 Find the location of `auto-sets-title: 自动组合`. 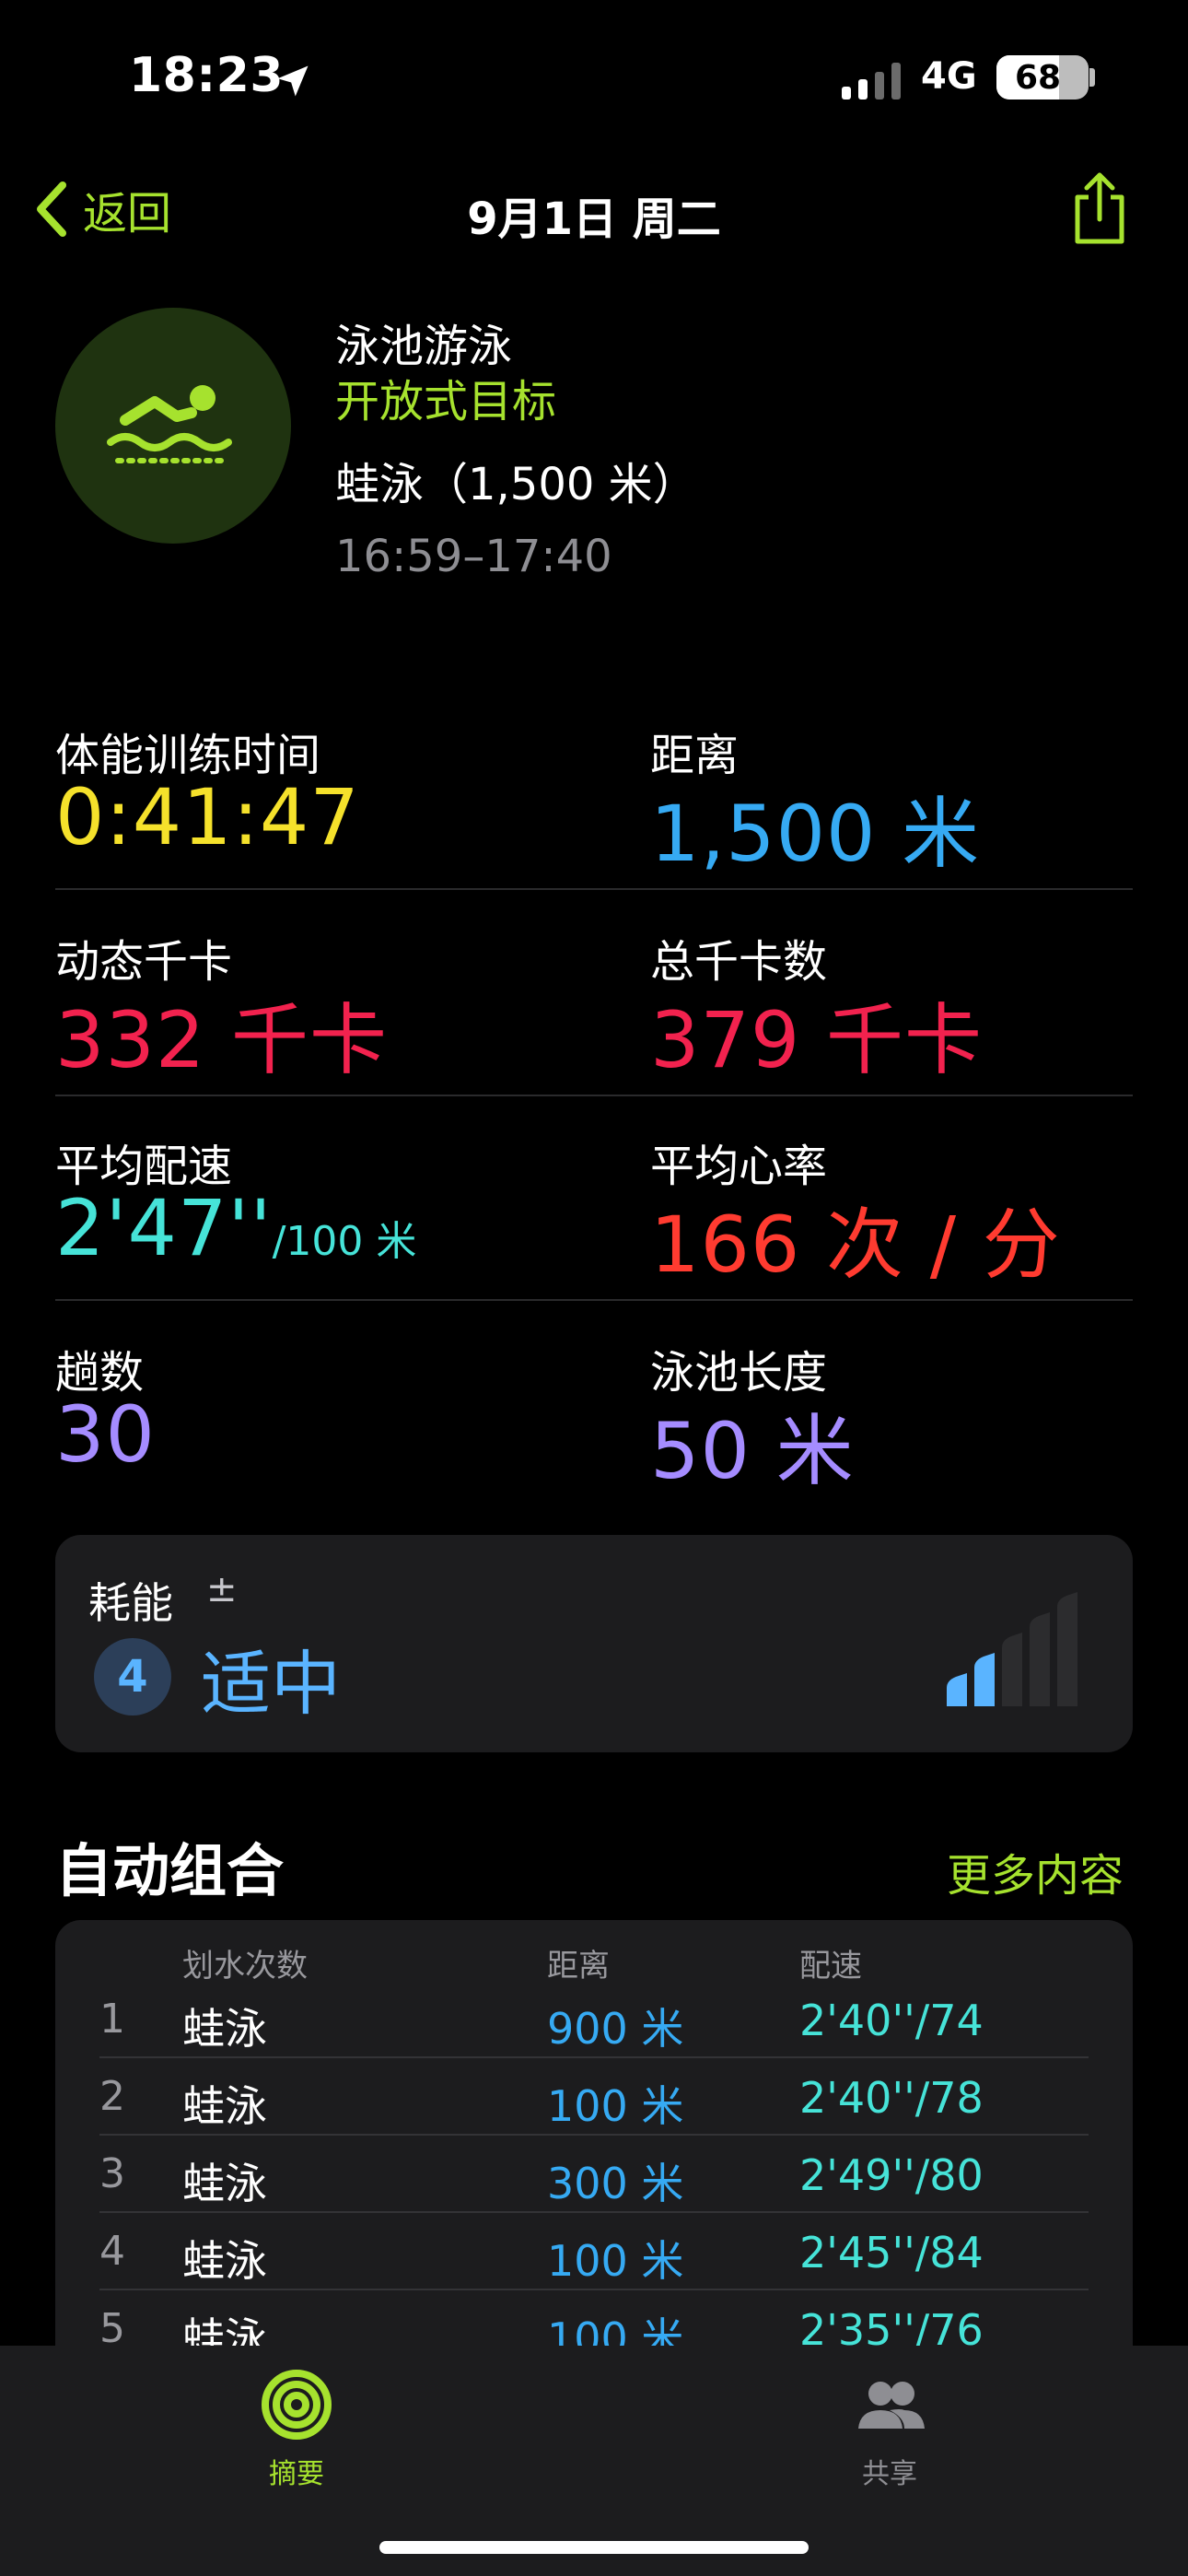

auto-sets-title: 自动组合 is located at coordinates (170, 1871).